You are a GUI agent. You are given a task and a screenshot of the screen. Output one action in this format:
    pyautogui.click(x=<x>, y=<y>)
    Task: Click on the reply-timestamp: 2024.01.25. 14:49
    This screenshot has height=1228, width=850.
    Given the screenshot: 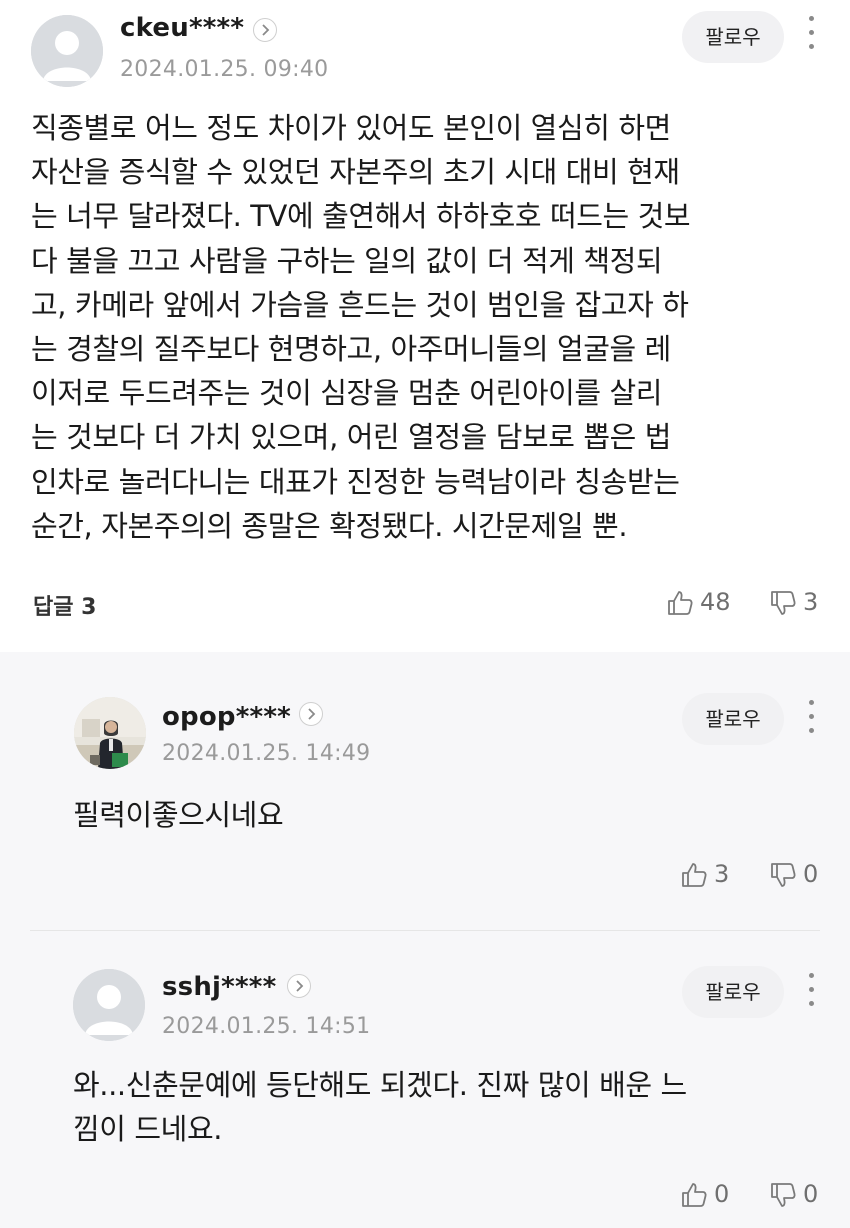 What is the action you would take?
    pyautogui.click(x=266, y=753)
    